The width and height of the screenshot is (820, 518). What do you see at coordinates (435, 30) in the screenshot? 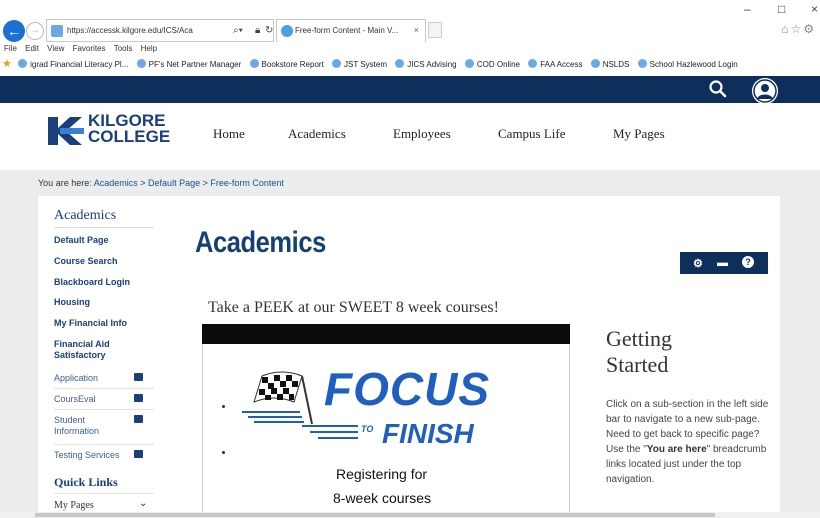
I see `new-tab-button` at bounding box center [435, 30].